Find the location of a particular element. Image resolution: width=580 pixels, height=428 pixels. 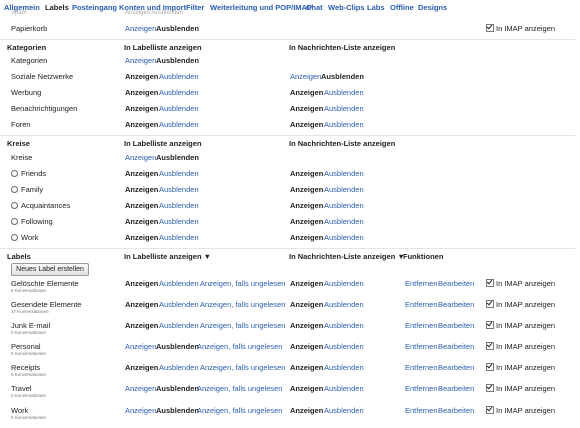

category-name: Werbung is located at coordinates (26, 92).